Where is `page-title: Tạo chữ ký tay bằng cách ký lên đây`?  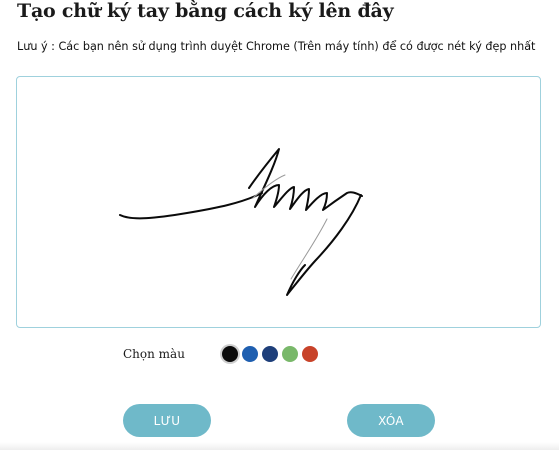 page-title: Tạo chữ ký tay bằng cách ký lên đây is located at coordinates (205, 11).